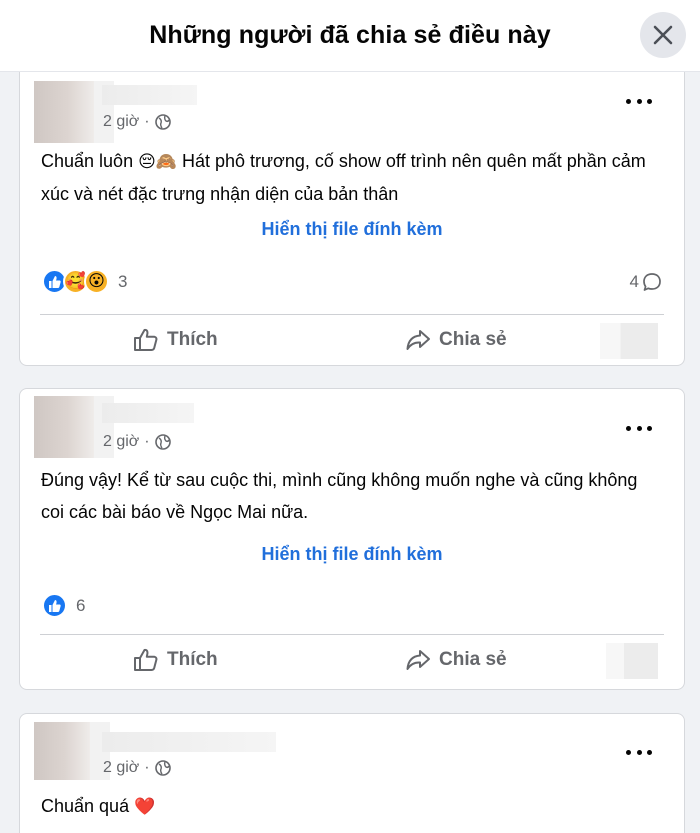 The image size is (700, 833). What do you see at coordinates (81, 605) in the screenshot?
I see `reaction-count: 6` at bounding box center [81, 605].